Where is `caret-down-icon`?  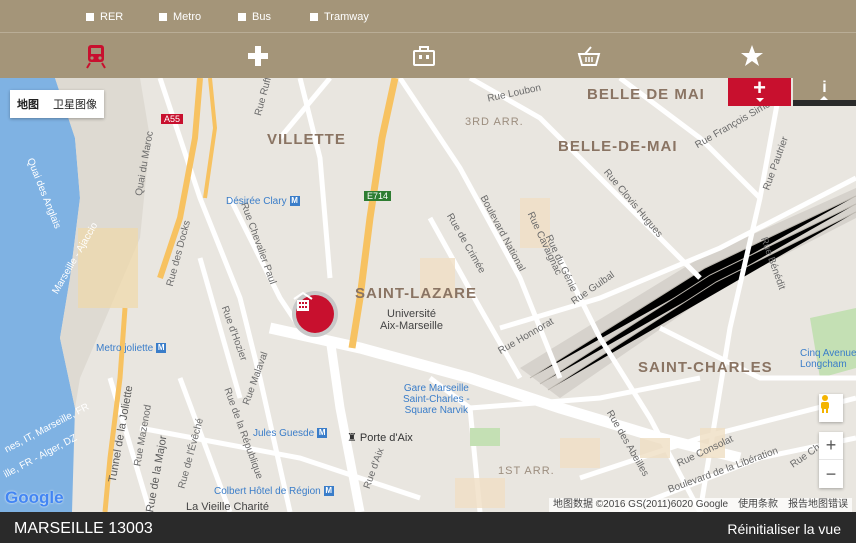 caret-down-icon is located at coordinates (760, 100).